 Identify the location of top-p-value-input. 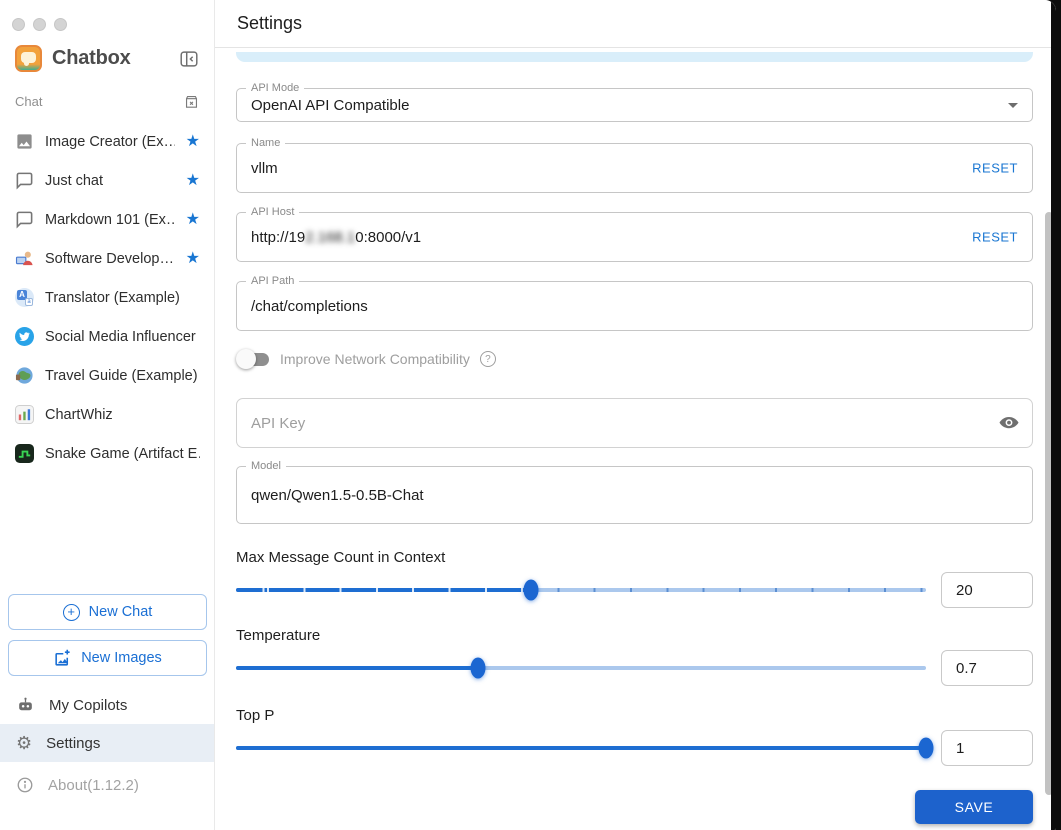
(987, 748).